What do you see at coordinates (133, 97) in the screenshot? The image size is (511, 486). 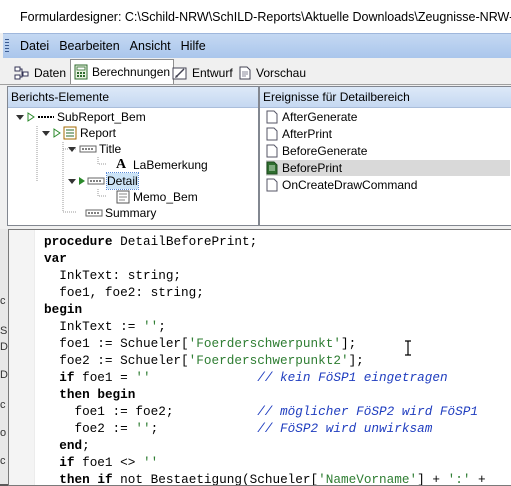 I see `report-elements-header: Berichts-Elemente` at bounding box center [133, 97].